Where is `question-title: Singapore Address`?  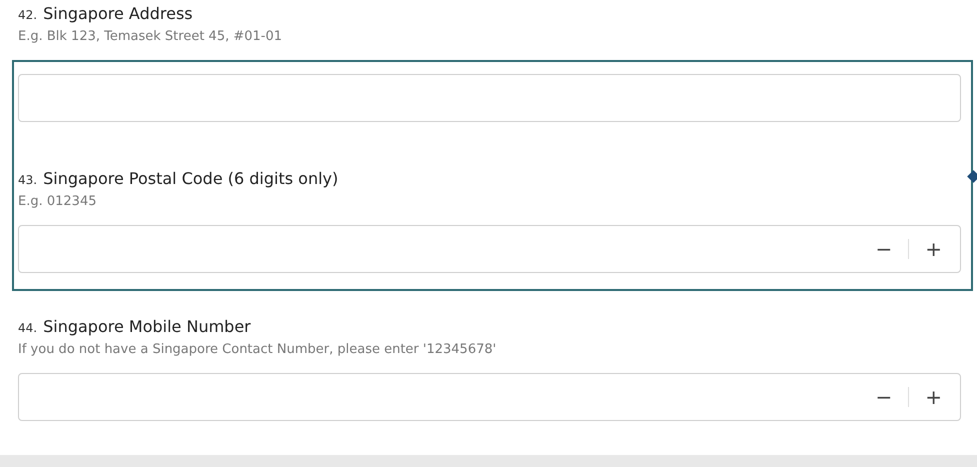 question-title: Singapore Address is located at coordinates (118, 13).